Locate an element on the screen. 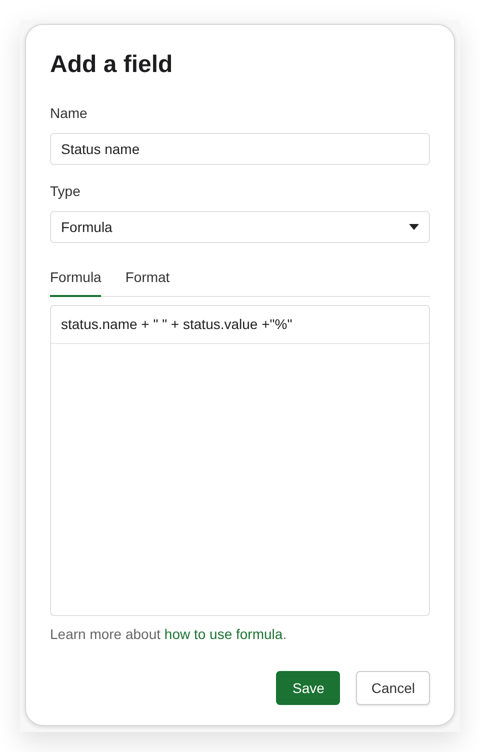  caret-icon is located at coordinates (414, 227).